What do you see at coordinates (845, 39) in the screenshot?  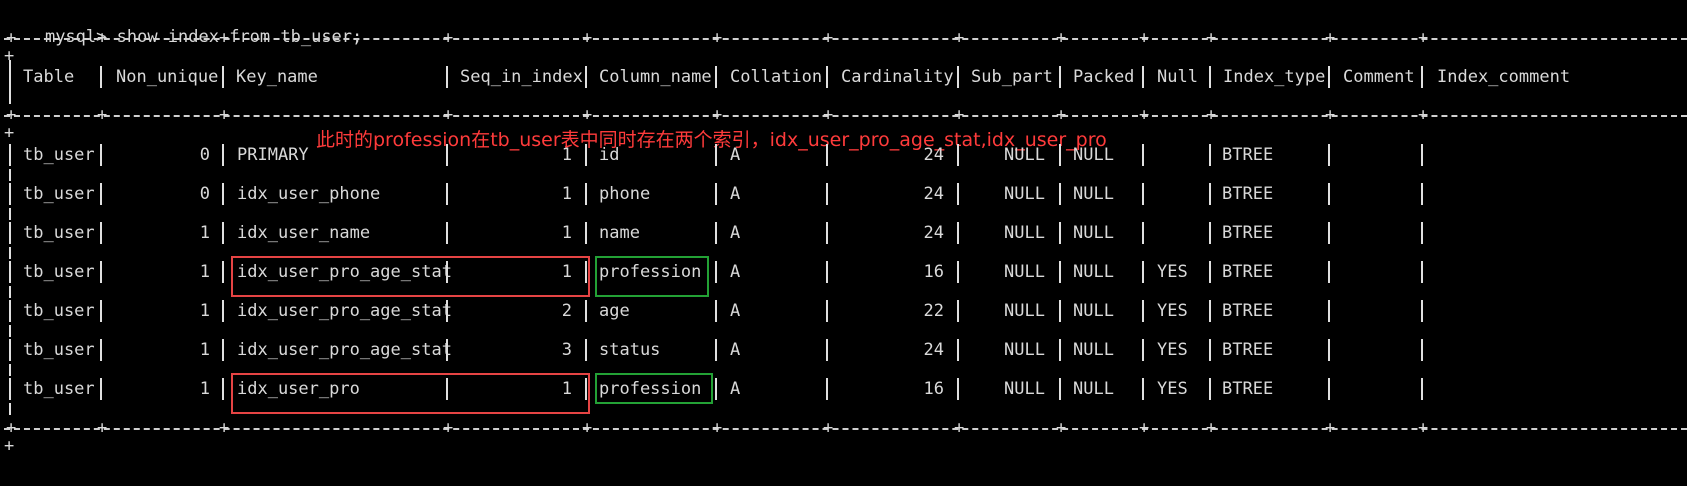 I see `separator-line` at bounding box center [845, 39].